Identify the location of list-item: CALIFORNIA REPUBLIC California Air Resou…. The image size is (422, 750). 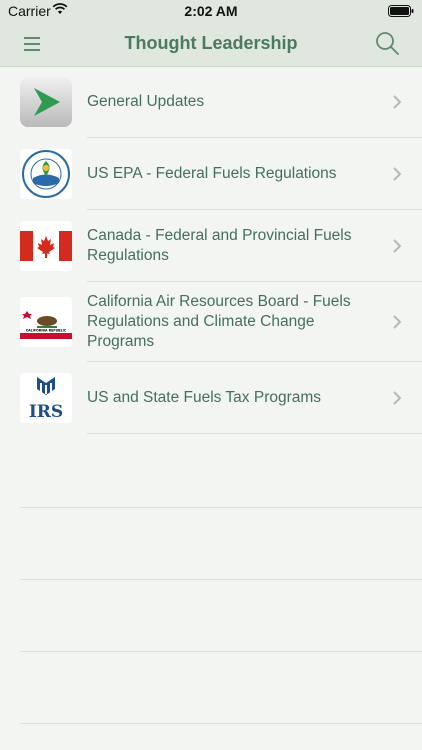
(211, 322).